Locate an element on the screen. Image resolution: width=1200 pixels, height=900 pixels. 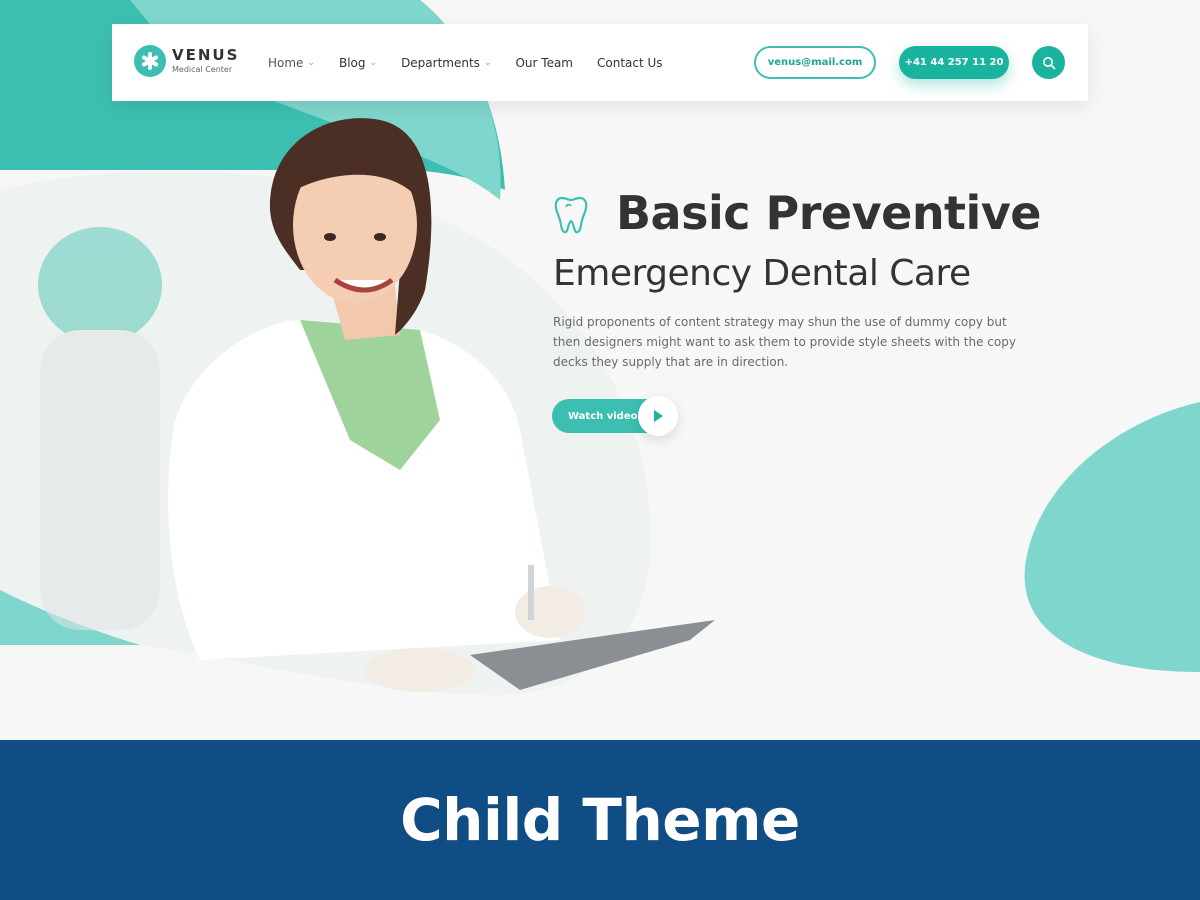
nav-label: Departments is located at coordinates (440, 62).